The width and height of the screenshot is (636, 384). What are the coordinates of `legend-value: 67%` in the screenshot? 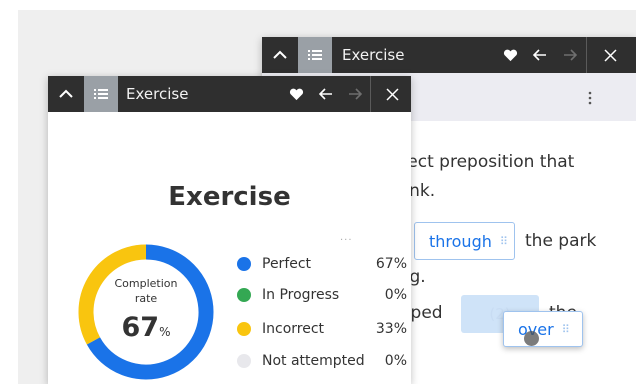 It's located at (391, 264).